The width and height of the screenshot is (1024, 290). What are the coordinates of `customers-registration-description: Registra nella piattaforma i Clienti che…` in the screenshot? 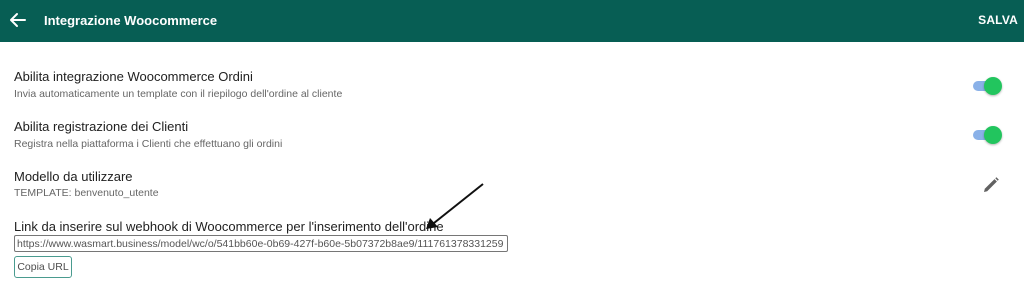 It's located at (148, 144).